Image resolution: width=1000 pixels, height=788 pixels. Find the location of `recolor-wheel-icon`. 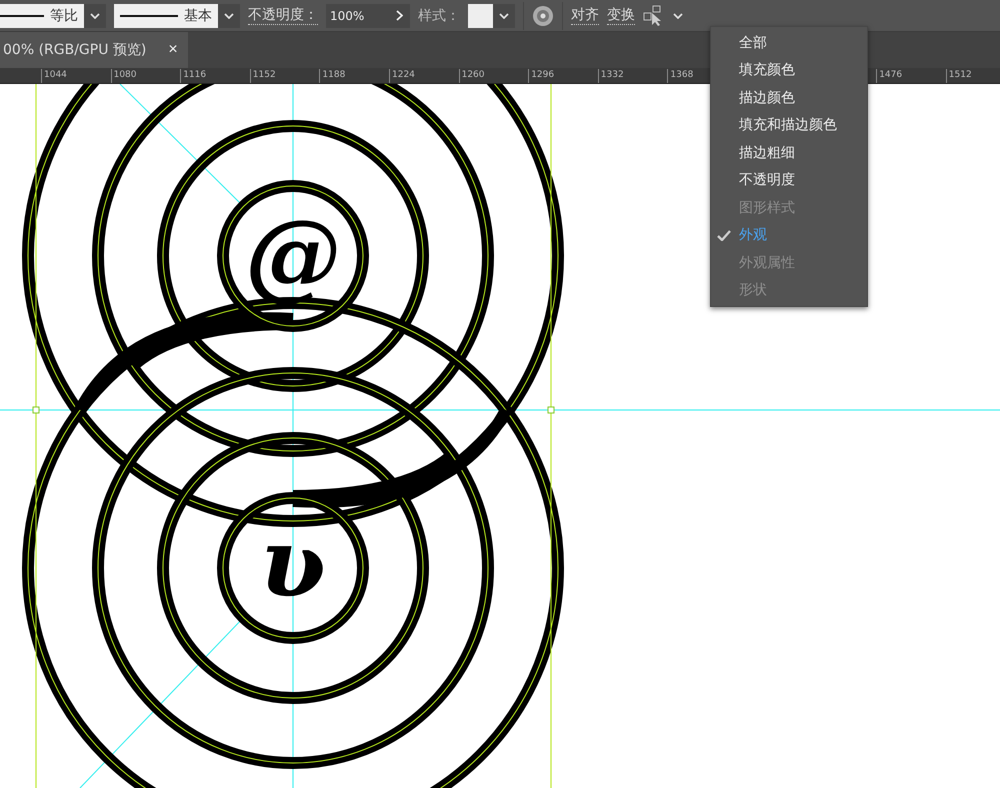

recolor-wheel-icon is located at coordinates (543, 15).